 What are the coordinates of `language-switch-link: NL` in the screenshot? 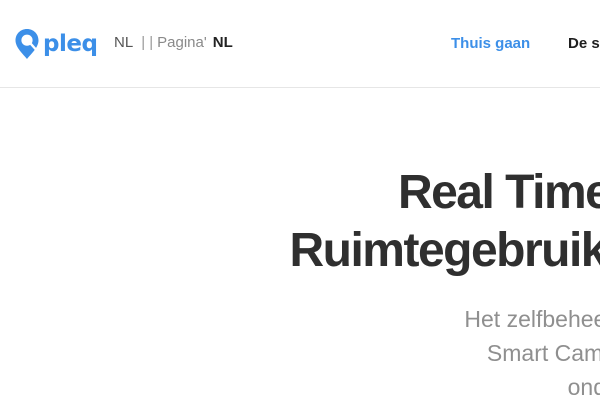 It's located at (223, 42).